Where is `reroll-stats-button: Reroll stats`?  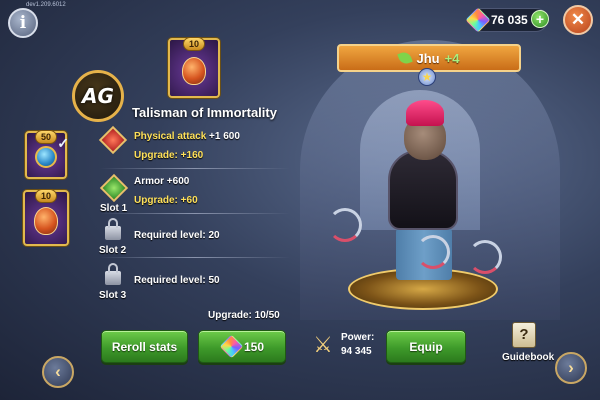
reroll-stats-button: Reroll stats is located at coordinates (144, 346).